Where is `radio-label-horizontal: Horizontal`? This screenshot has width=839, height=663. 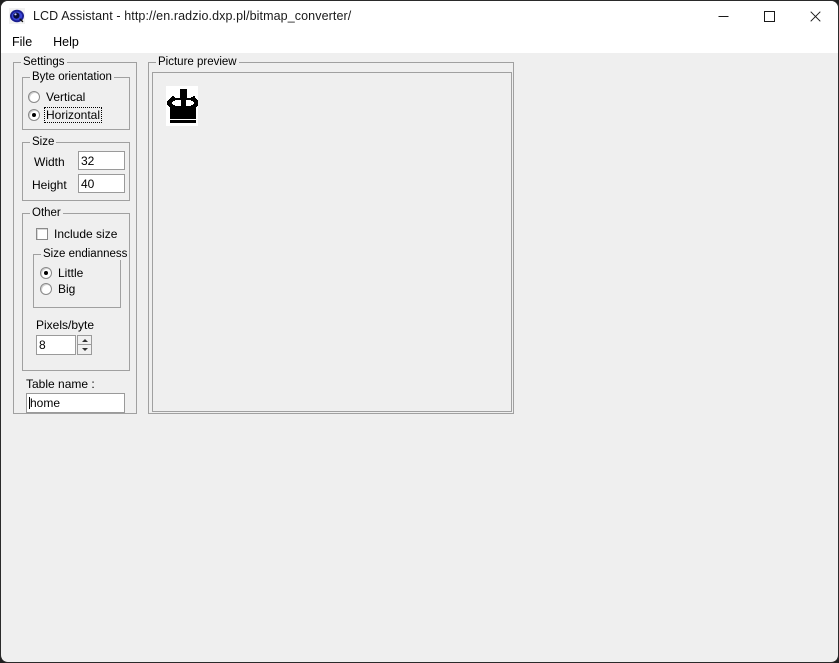 radio-label-horizontal: Horizontal is located at coordinates (73, 115).